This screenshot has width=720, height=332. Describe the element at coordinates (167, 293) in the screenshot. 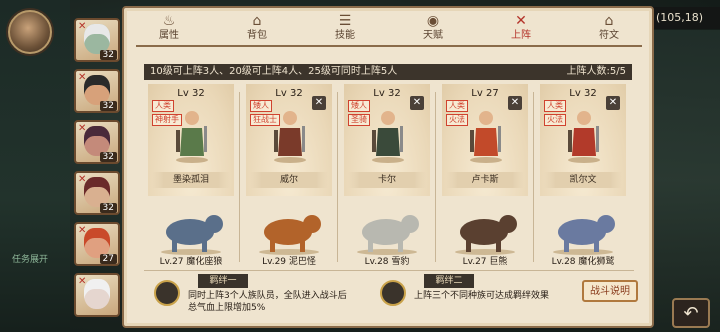

I see `bond-one-icon` at that location.